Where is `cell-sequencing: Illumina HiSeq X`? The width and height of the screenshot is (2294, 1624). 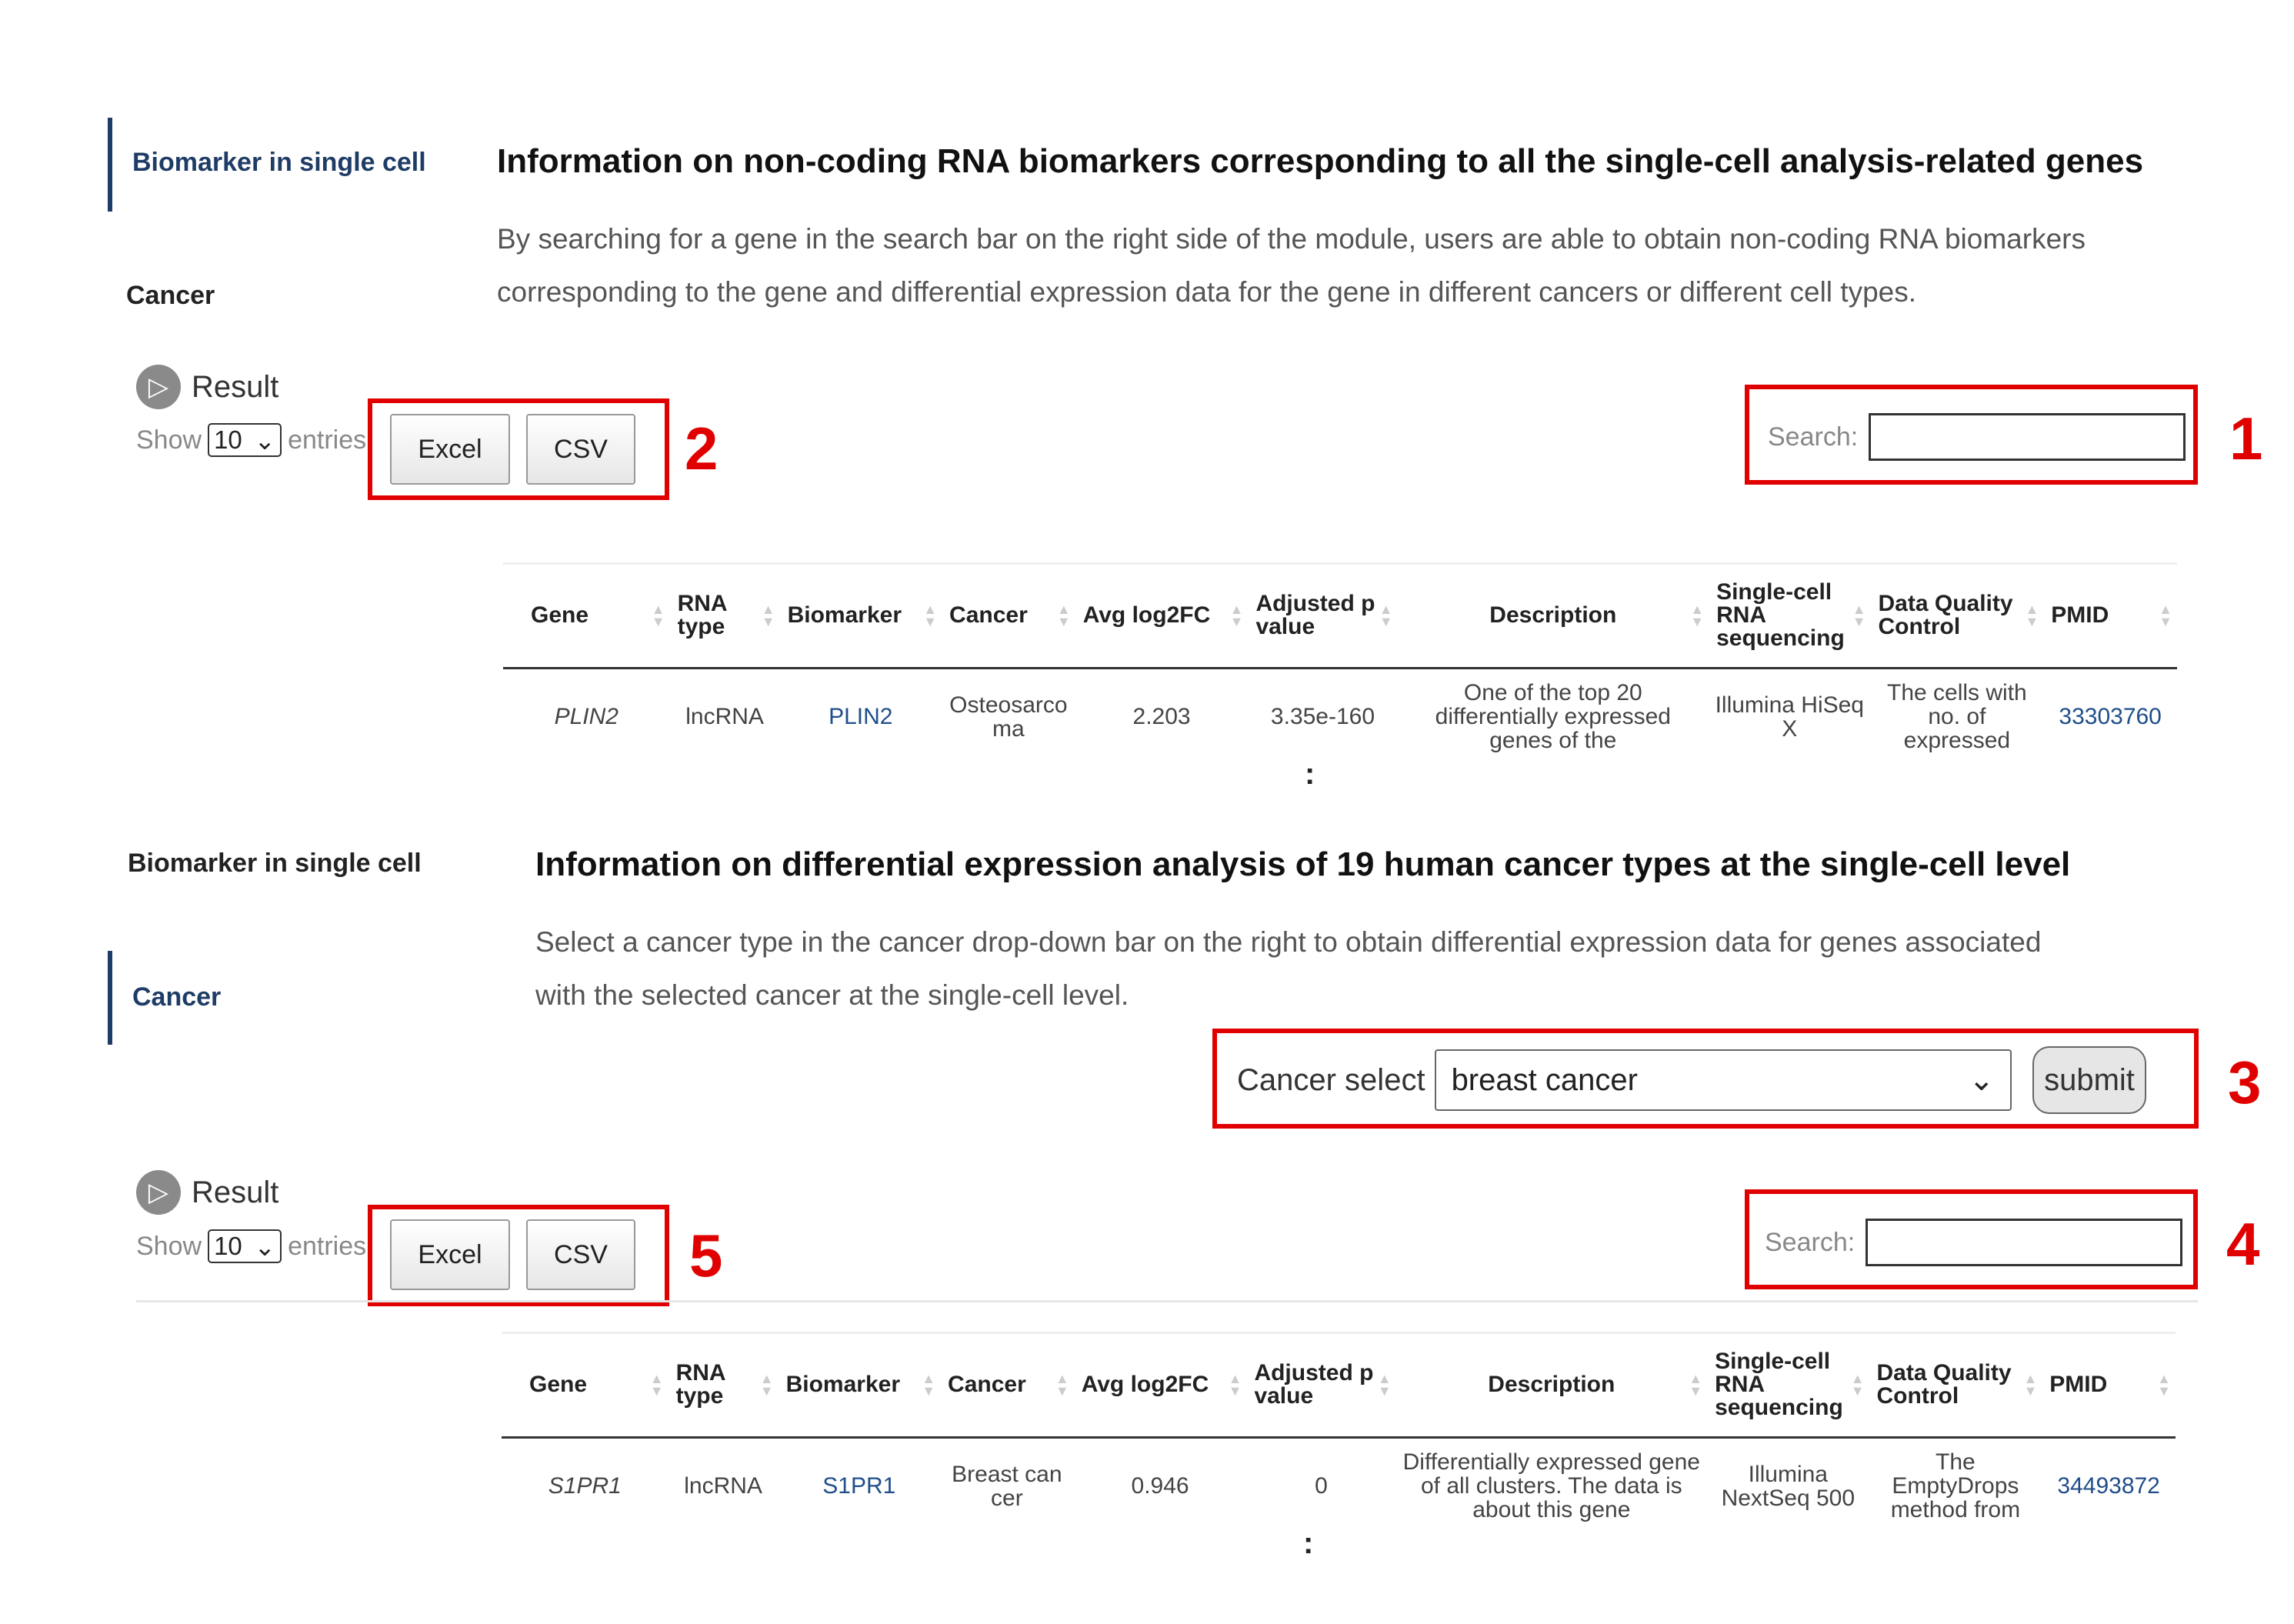
cell-sequencing: Illumina HiSeq X is located at coordinates (1789, 717).